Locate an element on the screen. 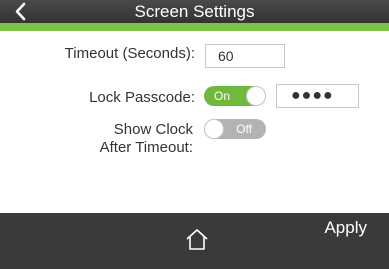 Image resolution: width=389 pixels, height=269 pixels. lock-passcode-toggle: On is located at coordinates (235, 96).